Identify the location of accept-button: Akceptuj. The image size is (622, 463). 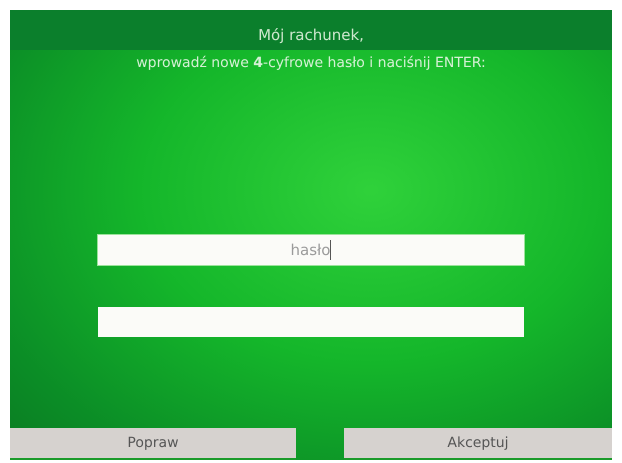
(478, 444).